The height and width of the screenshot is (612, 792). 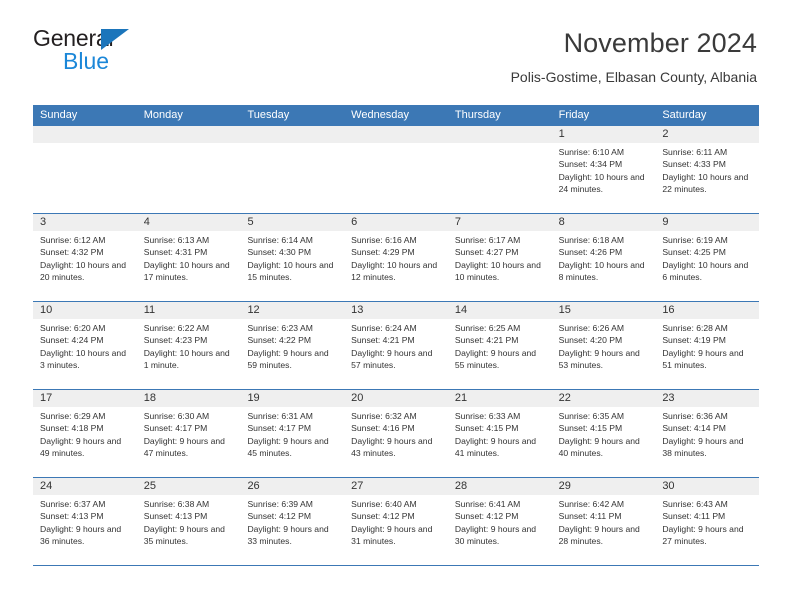 What do you see at coordinates (392, 358) in the screenshot?
I see `daylight-text: Daylight: 9 hours and 57 minutes.` at bounding box center [392, 358].